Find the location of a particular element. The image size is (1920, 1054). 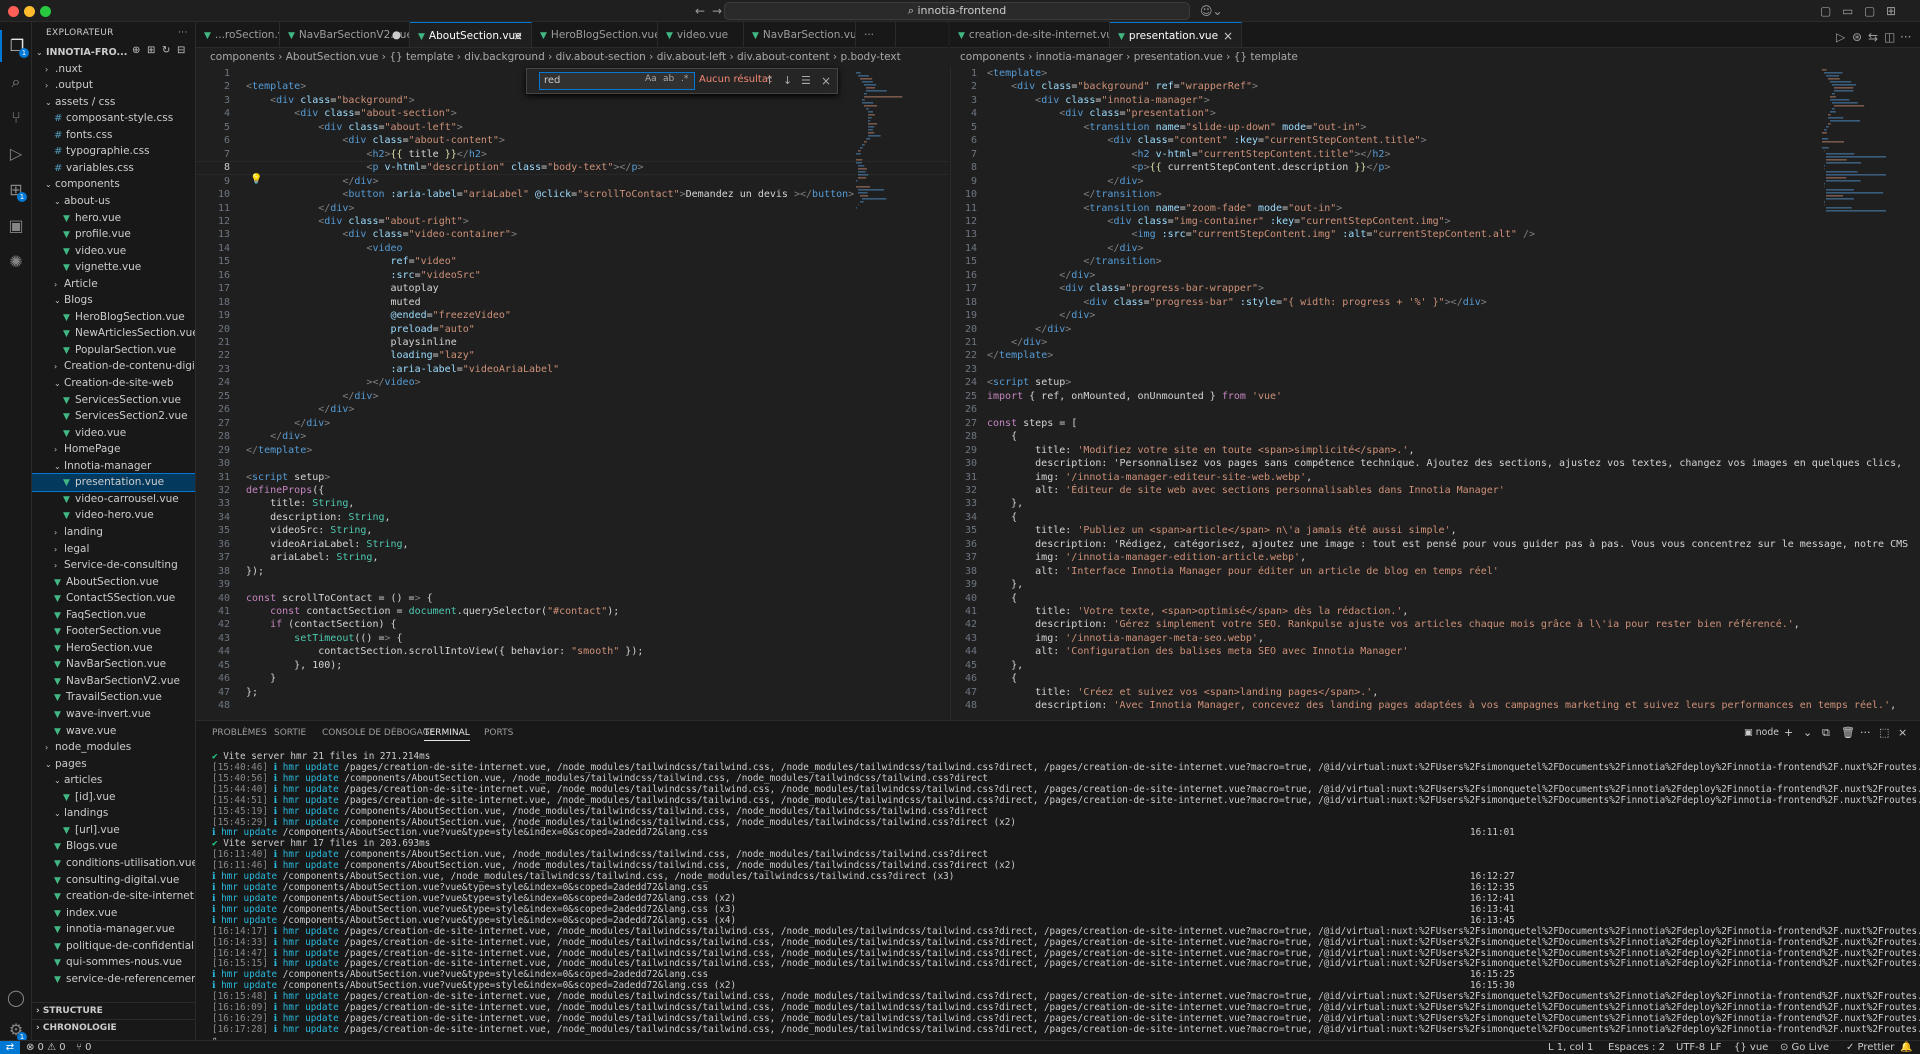

ports-count: ⑂ 0 is located at coordinates (84, 1047).